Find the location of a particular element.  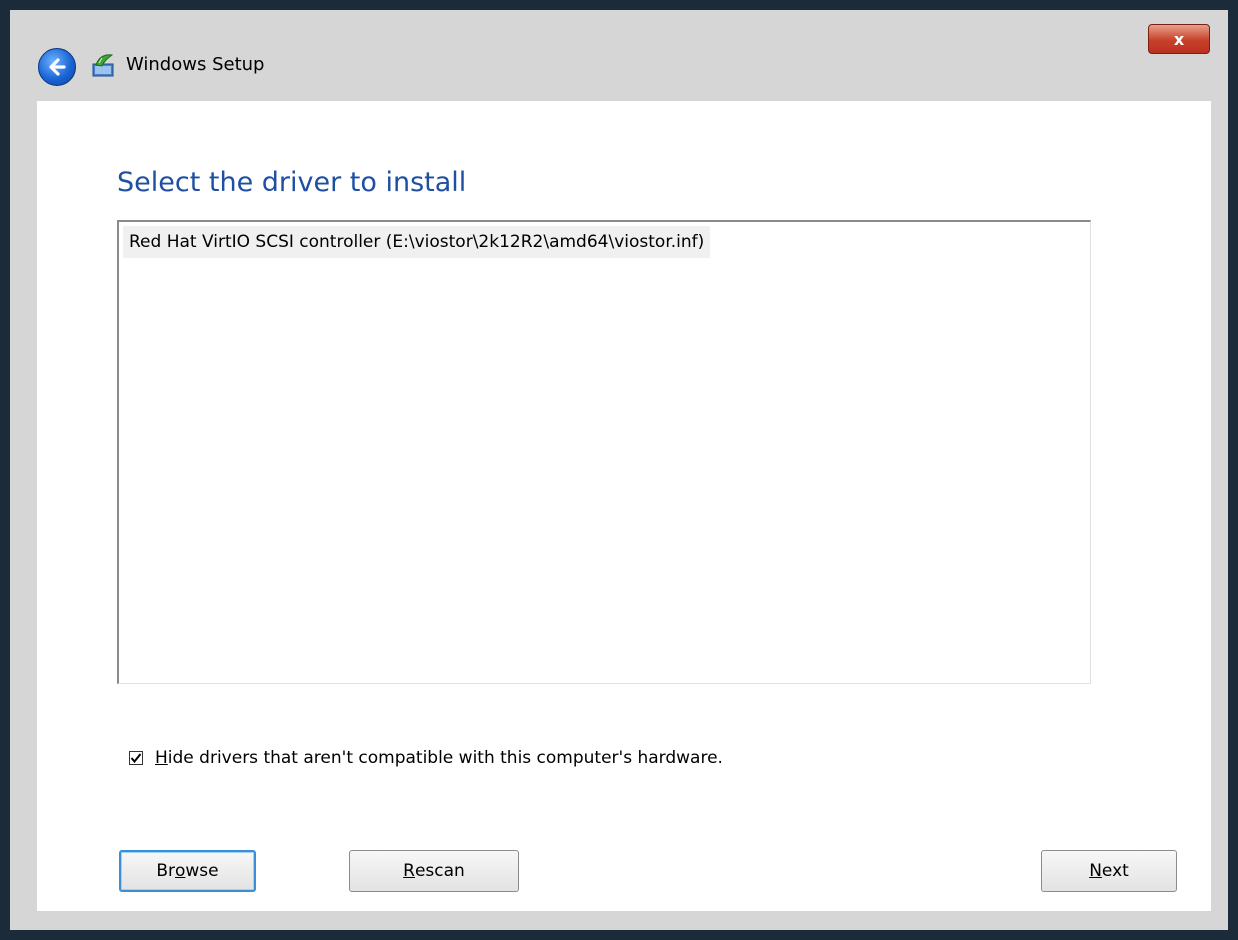

page-title: Select the driver to install is located at coordinates (292, 182).